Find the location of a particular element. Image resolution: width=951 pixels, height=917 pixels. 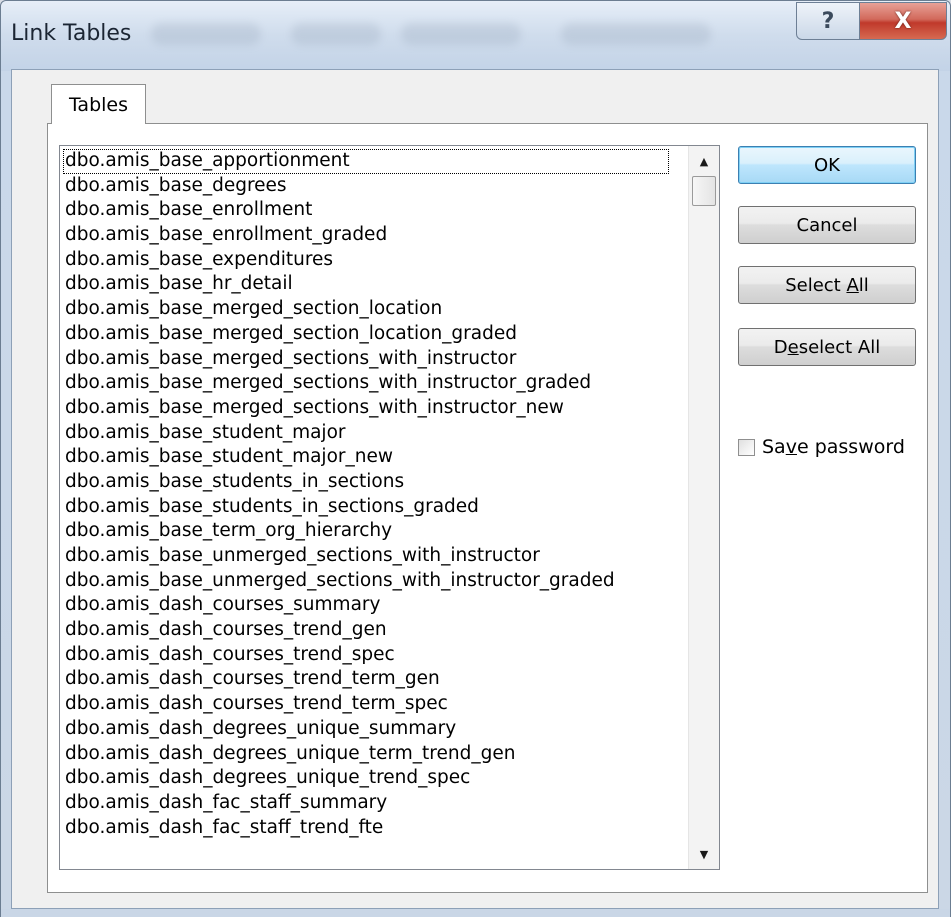

deselect-all-button: Deselect All is located at coordinates (827, 347).